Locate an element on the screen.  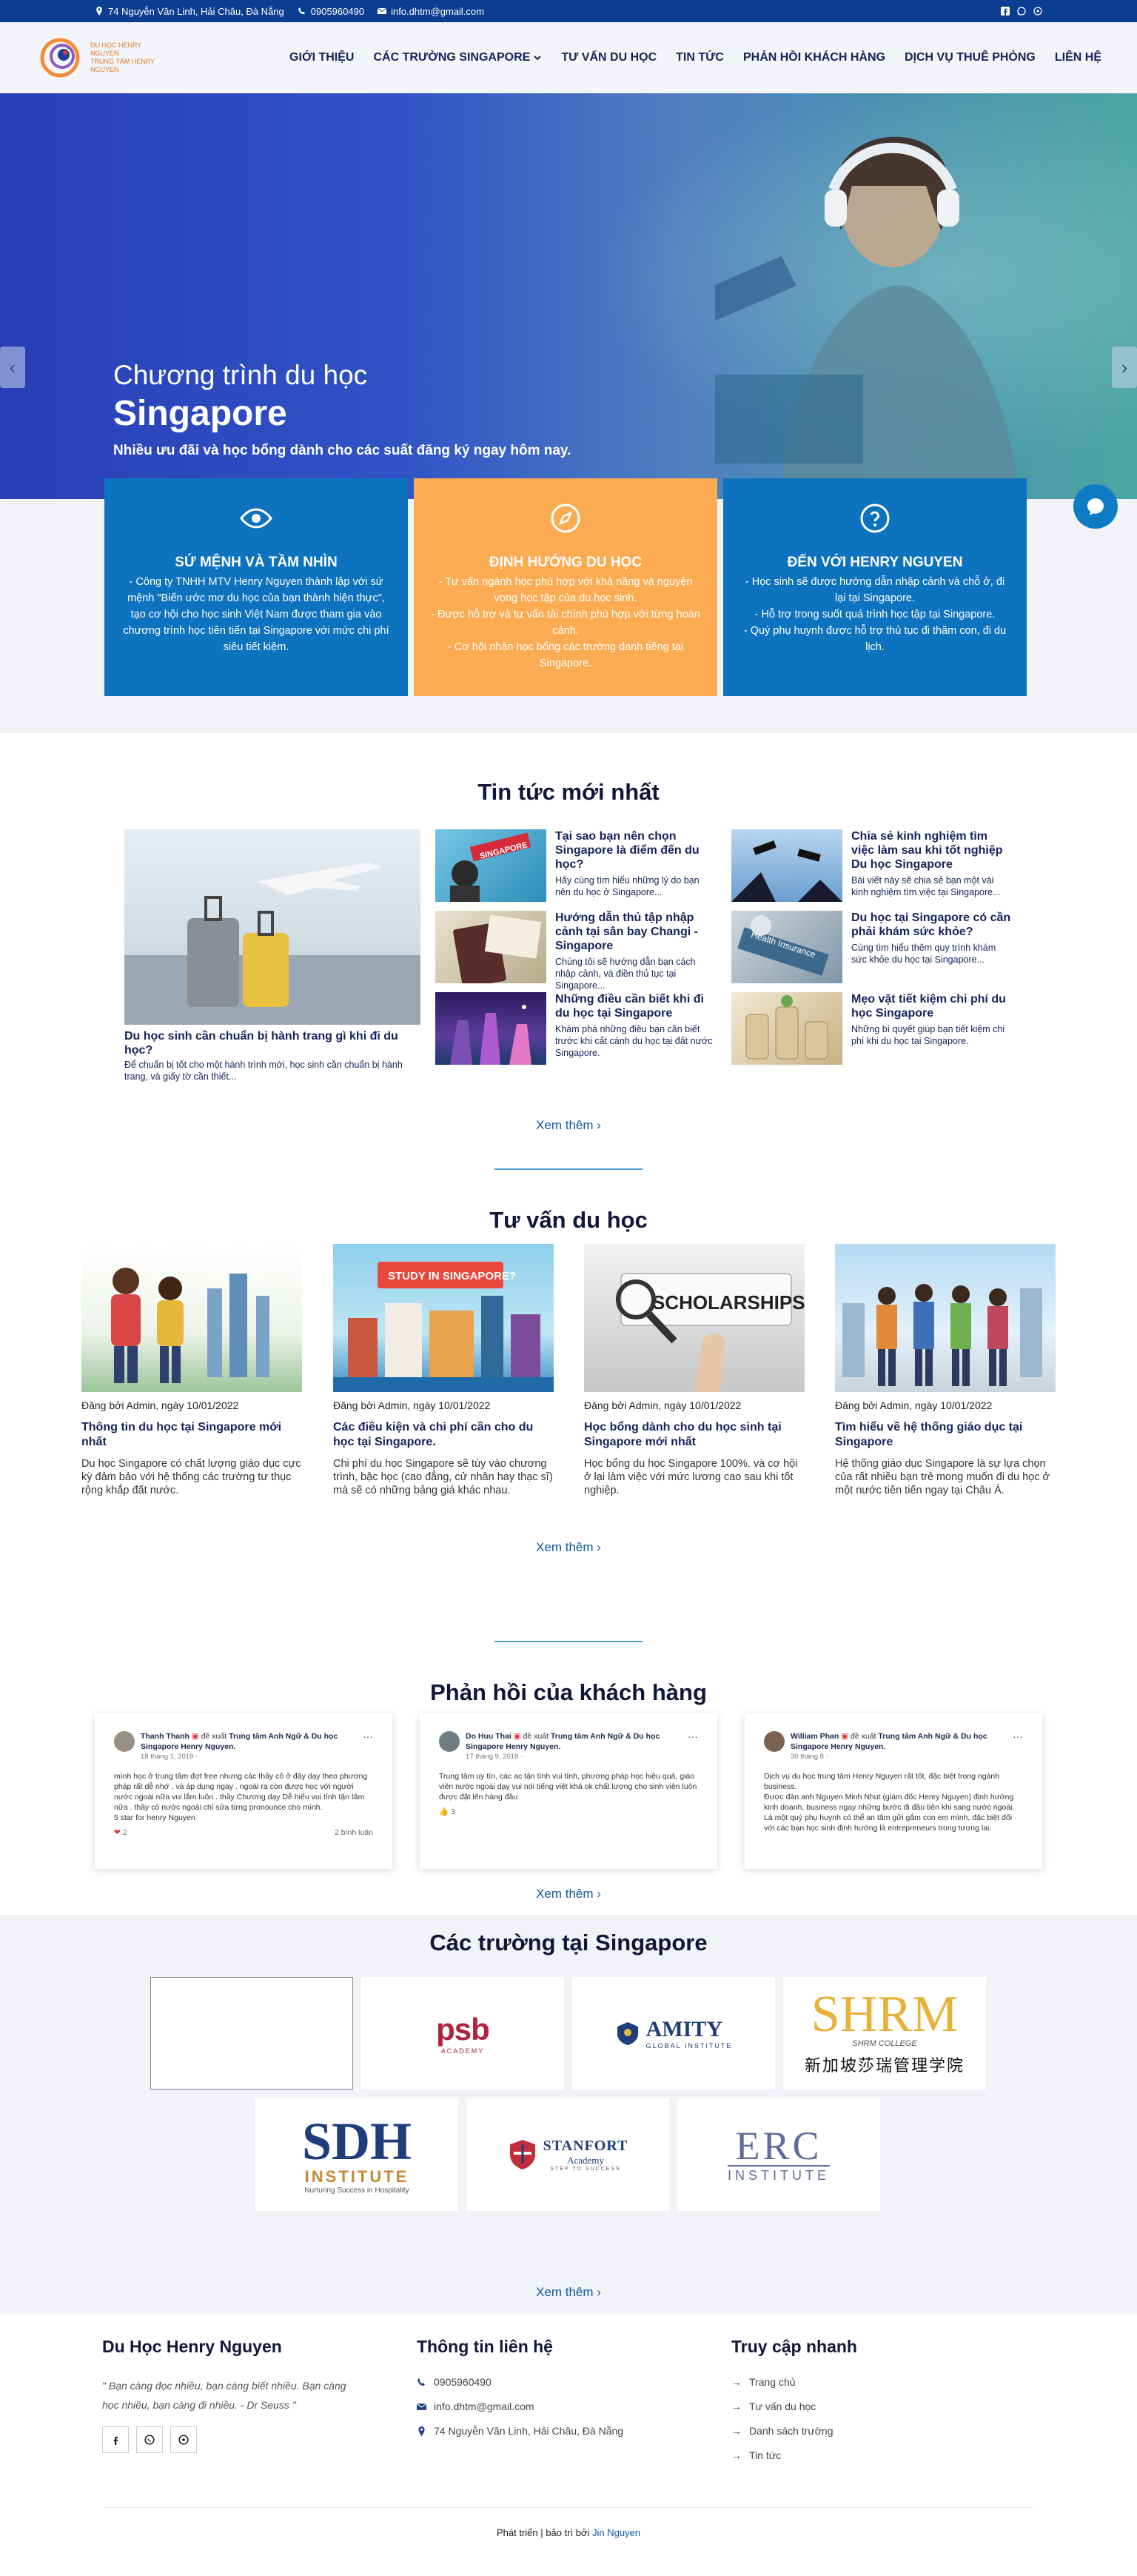
nav-item-phan-hoi: PHẢN HỒI KHÁCH HÀNG is located at coordinates (814, 57).